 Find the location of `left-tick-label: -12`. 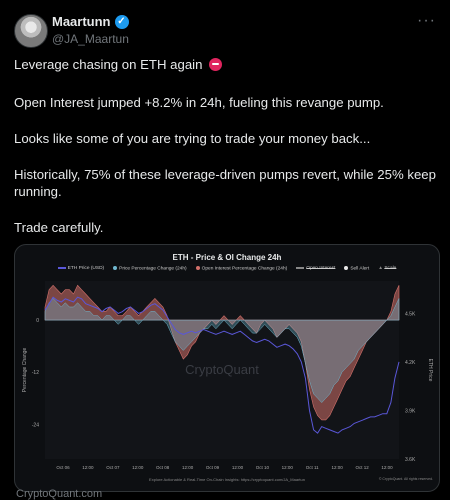

left-tick-label: -12 is located at coordinates (35, 373).